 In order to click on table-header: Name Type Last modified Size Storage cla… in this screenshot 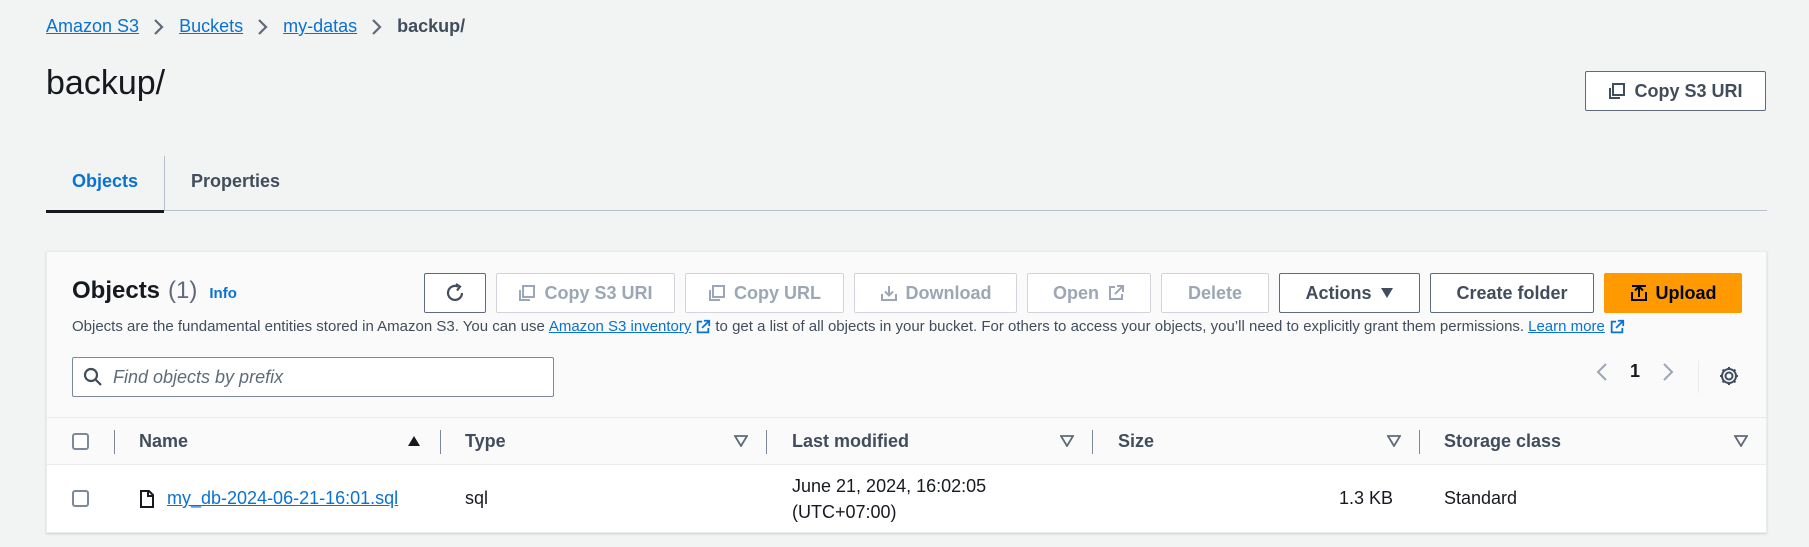, I will do `click(906, 441)`.